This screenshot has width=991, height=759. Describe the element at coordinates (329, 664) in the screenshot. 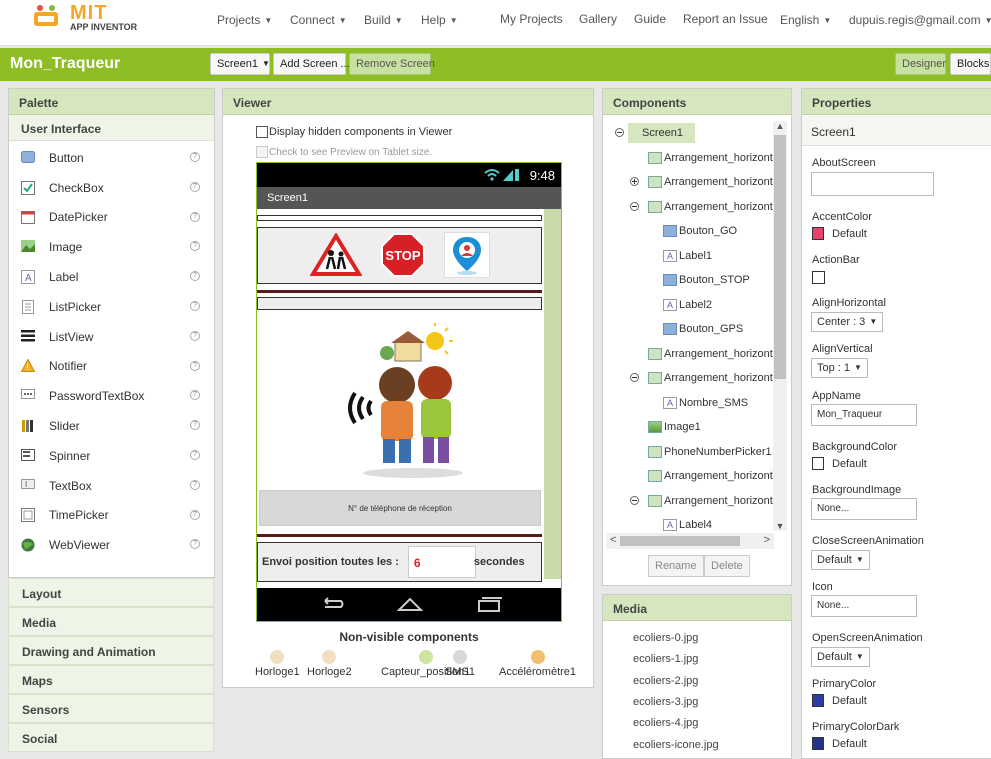

I see `nonvisible-component: Horloge2` at that location.